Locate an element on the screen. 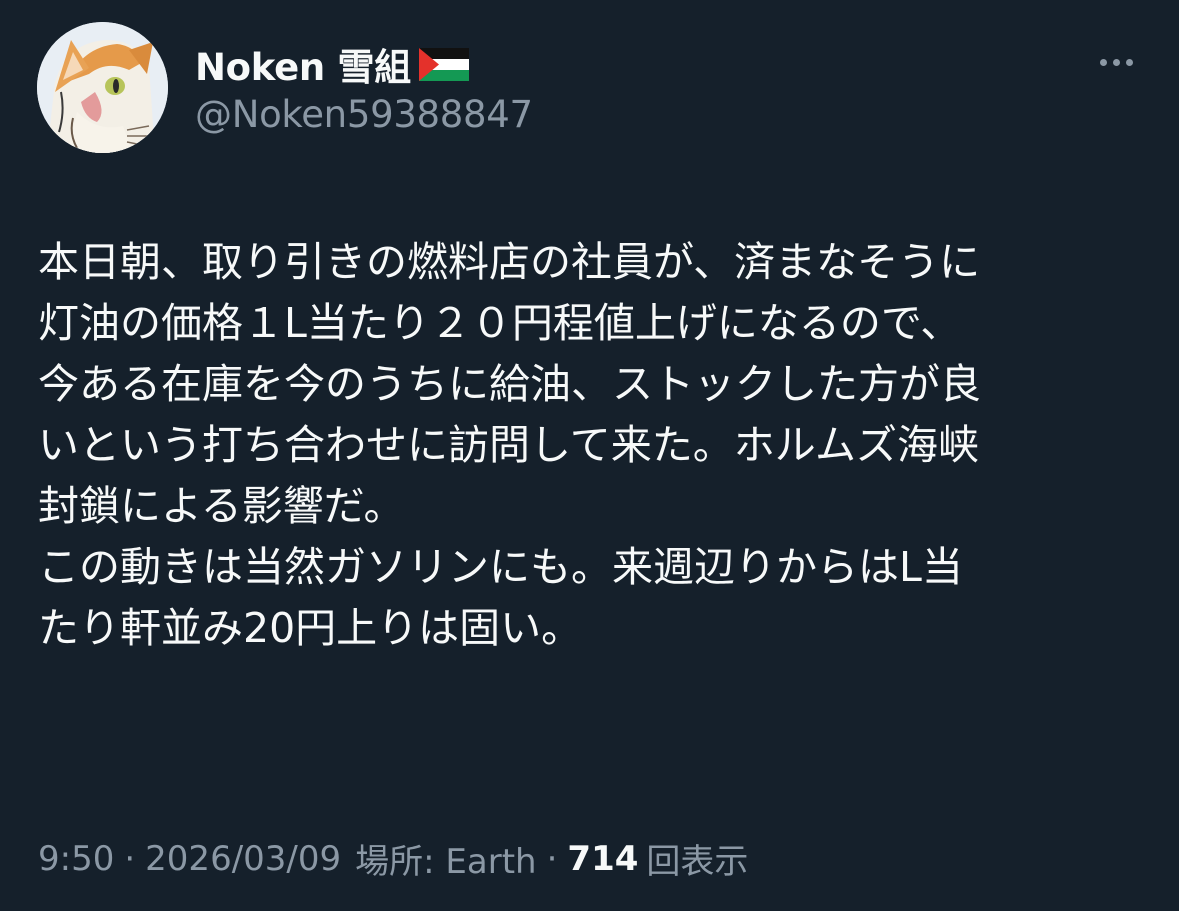 The image size is (1179, 911). tweet-location: 場所: Earth is located at coordinates (446, 862).